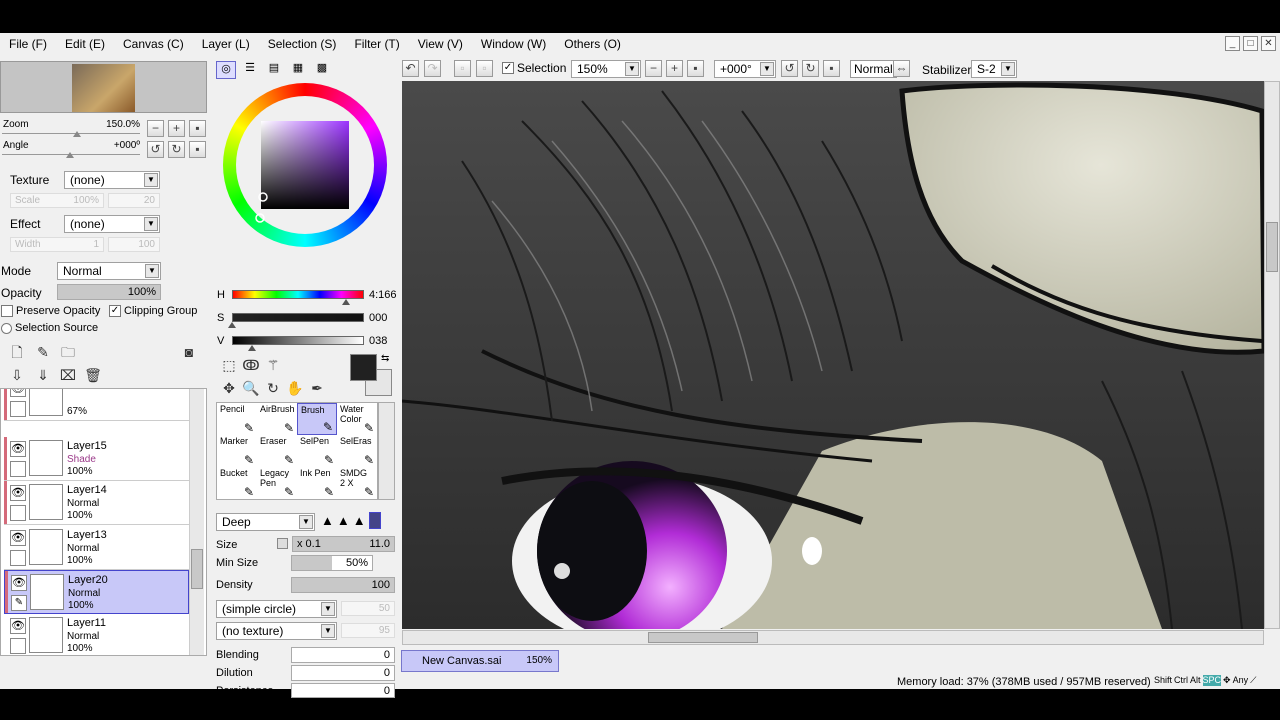 The height and width of the screenshot is (720, 1280). Describe the element at coordinates (277, 419) in the screenshot. I see `brush-slot: AirBrush ✎` at that location.